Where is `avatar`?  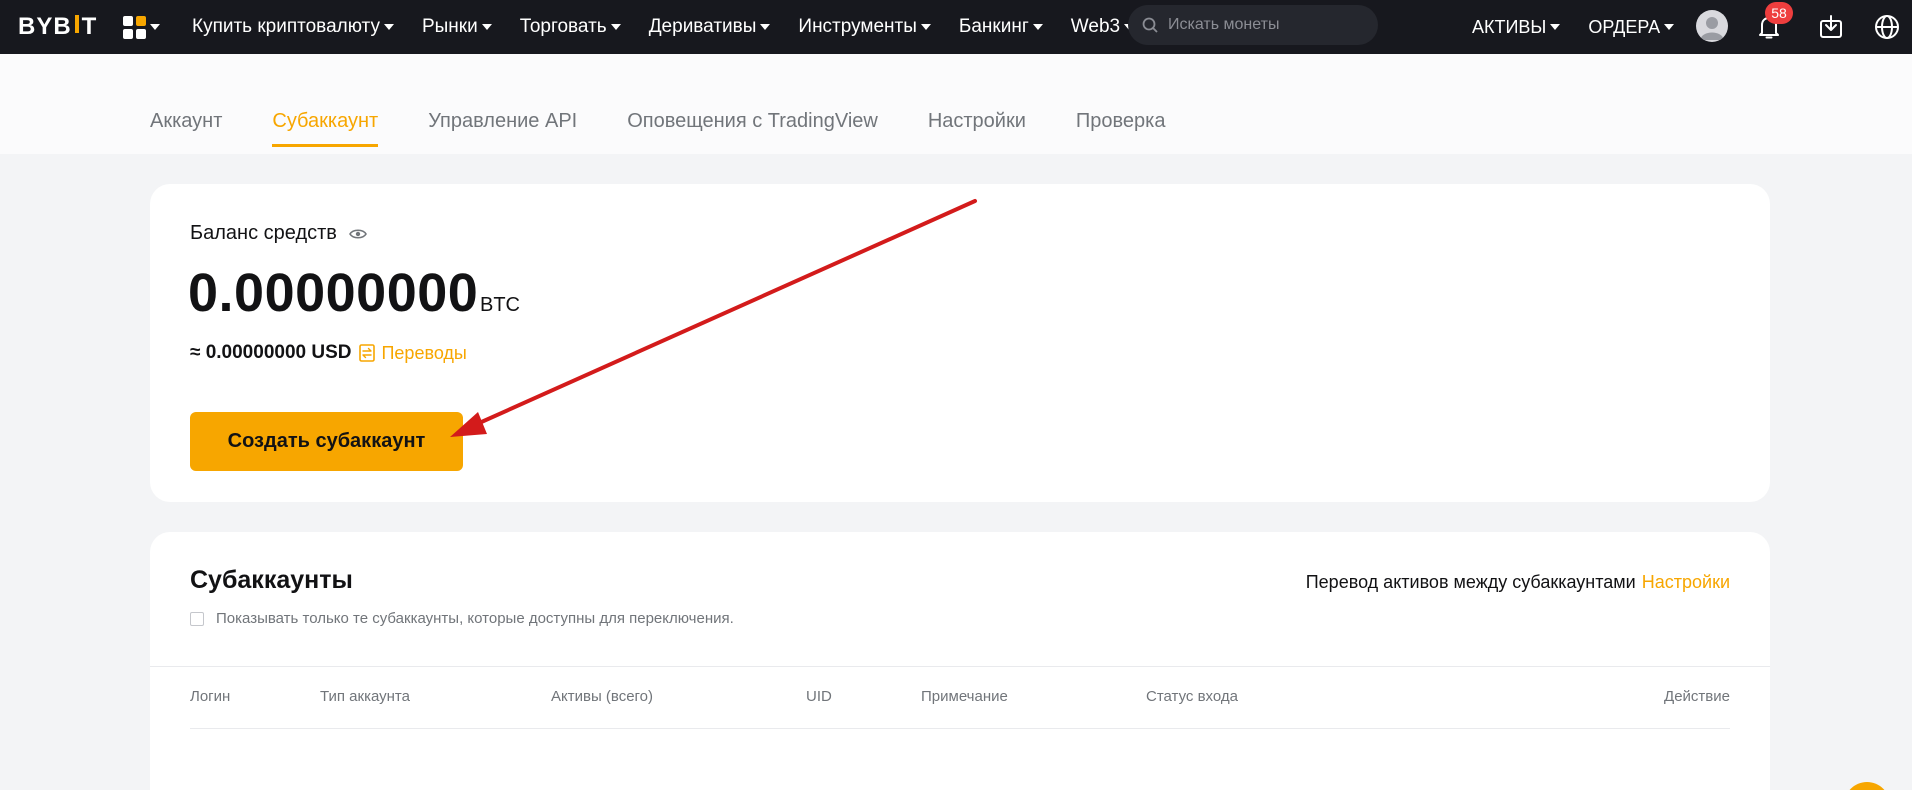
avatar is located at coordinates (1712, 26).